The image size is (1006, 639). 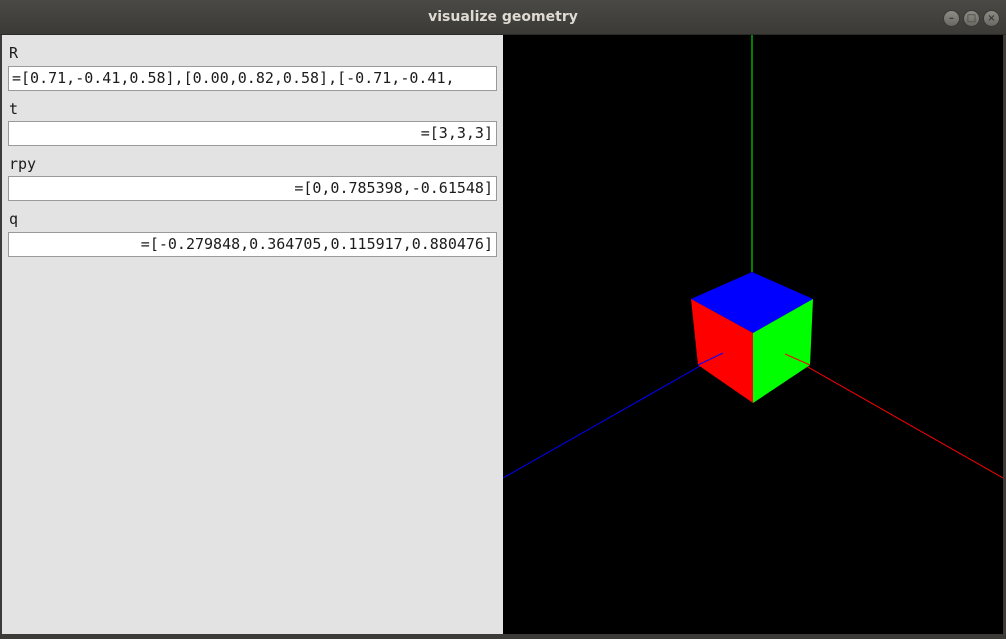 What do you see at coordinates (991, 18) in the screenshot?
I see `close-icon: ×` at bounding box center [991, 18].